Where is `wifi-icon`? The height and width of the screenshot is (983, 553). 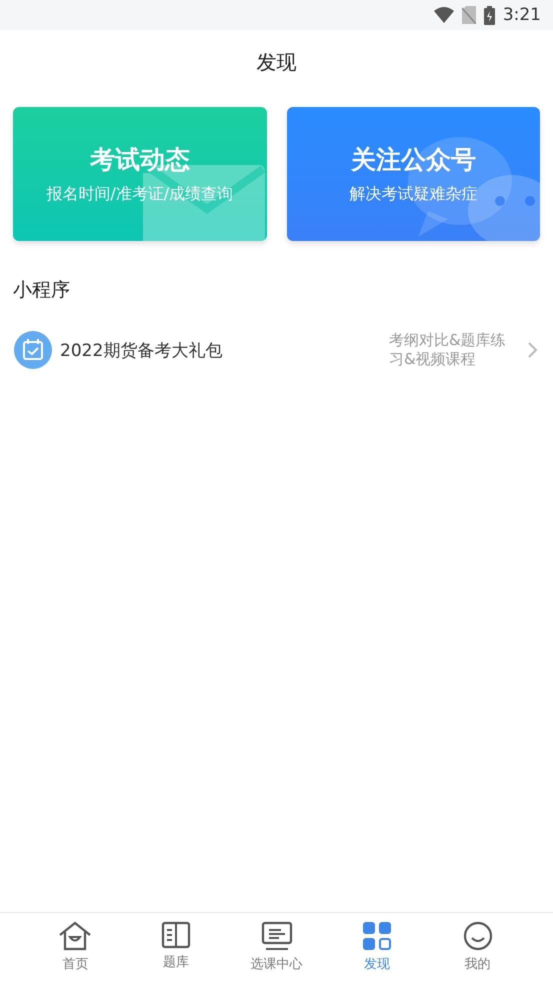
wifi-icon is located at coordinates (444, 15).